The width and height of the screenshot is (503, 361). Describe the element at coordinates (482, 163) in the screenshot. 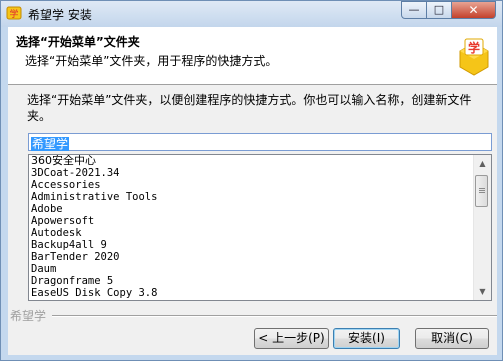

I see `scroll-up-arrow-icon: ▲` at that location.